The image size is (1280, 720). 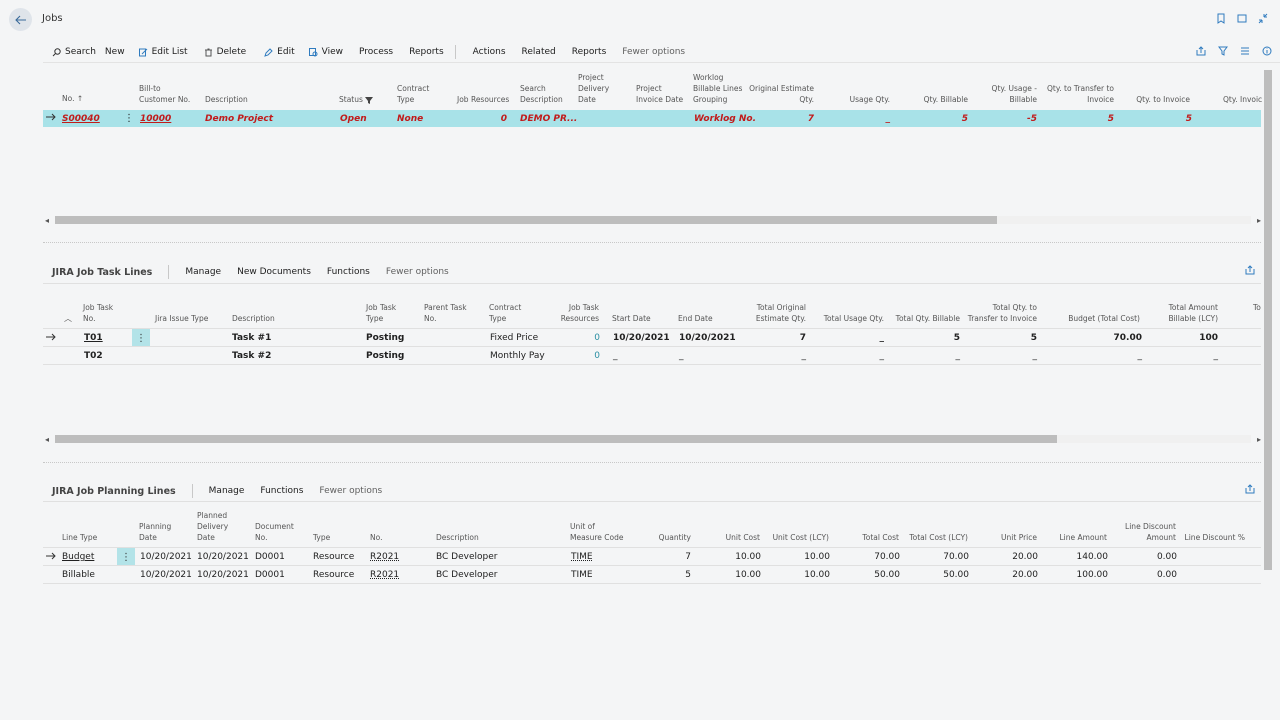 What do you see at coordinates (1077, 89) in the screenshot?
I see `col-transfer-1: Qty. to Transfer to` at bounding box center [1077, 89].